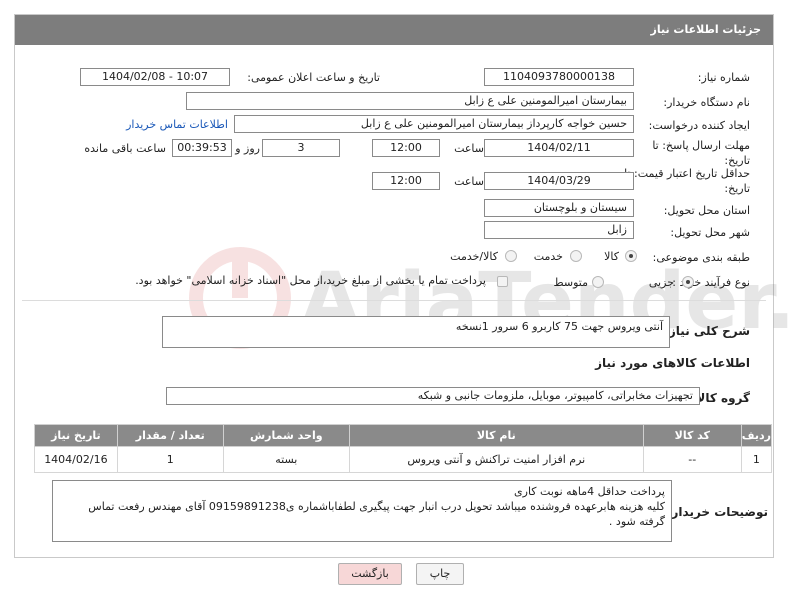 This screenshot has width=788, height=598. What do you see at coordinates (406, 148) in the screenshot?
I see `reply-time-field: 12:00` at bounding box center [406, 148].